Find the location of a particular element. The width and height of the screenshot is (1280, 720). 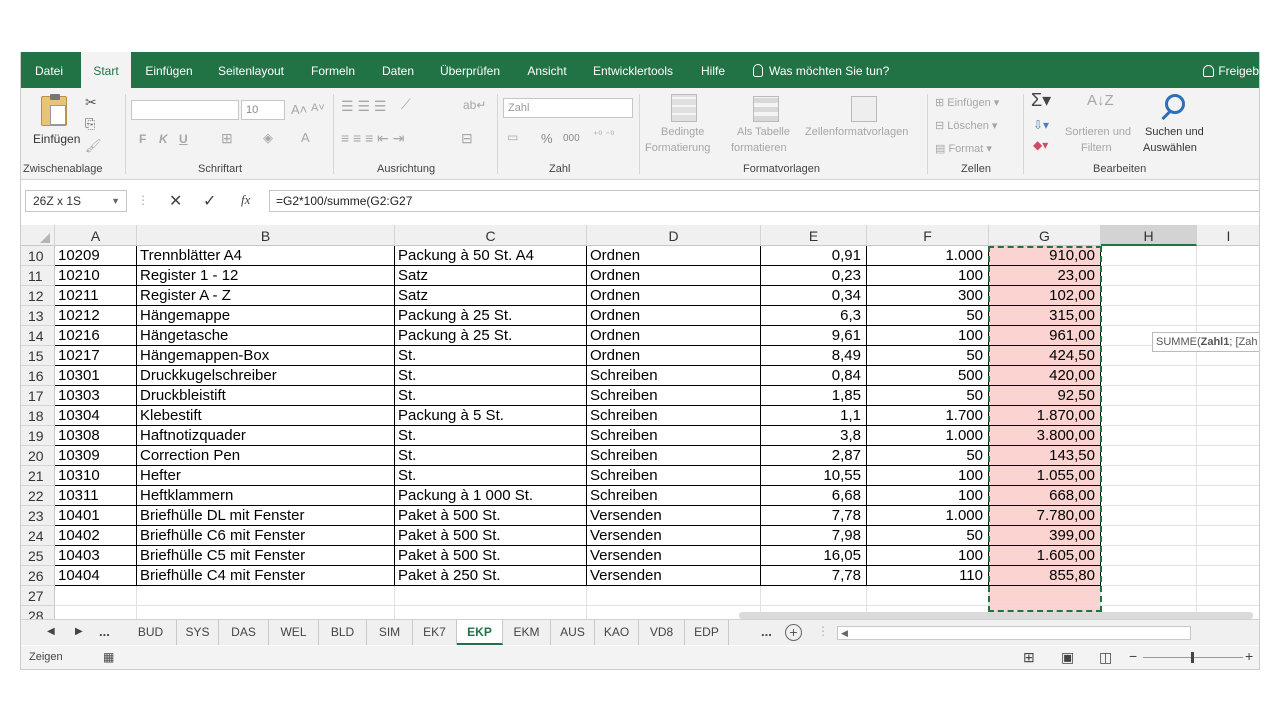

cell-c: Packung à 1 000 St. is located at coordinates (491, 496).